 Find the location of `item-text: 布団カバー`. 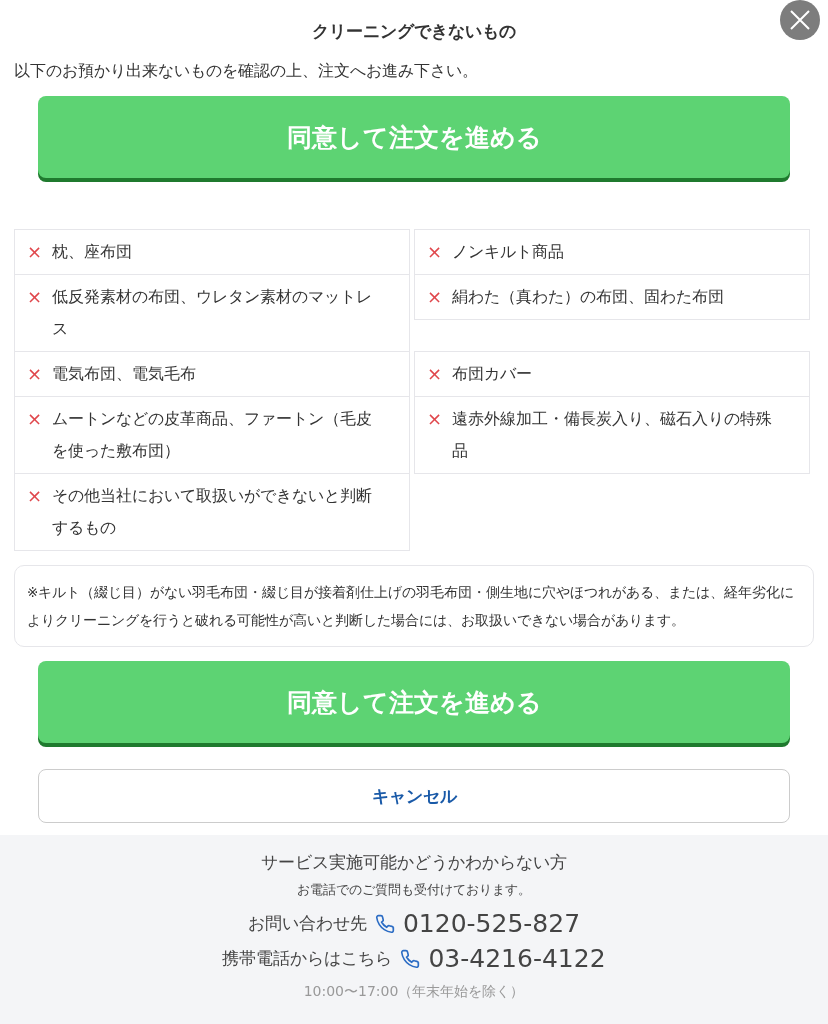

item-text: 布団カバー is located at coordinates (492, 374).